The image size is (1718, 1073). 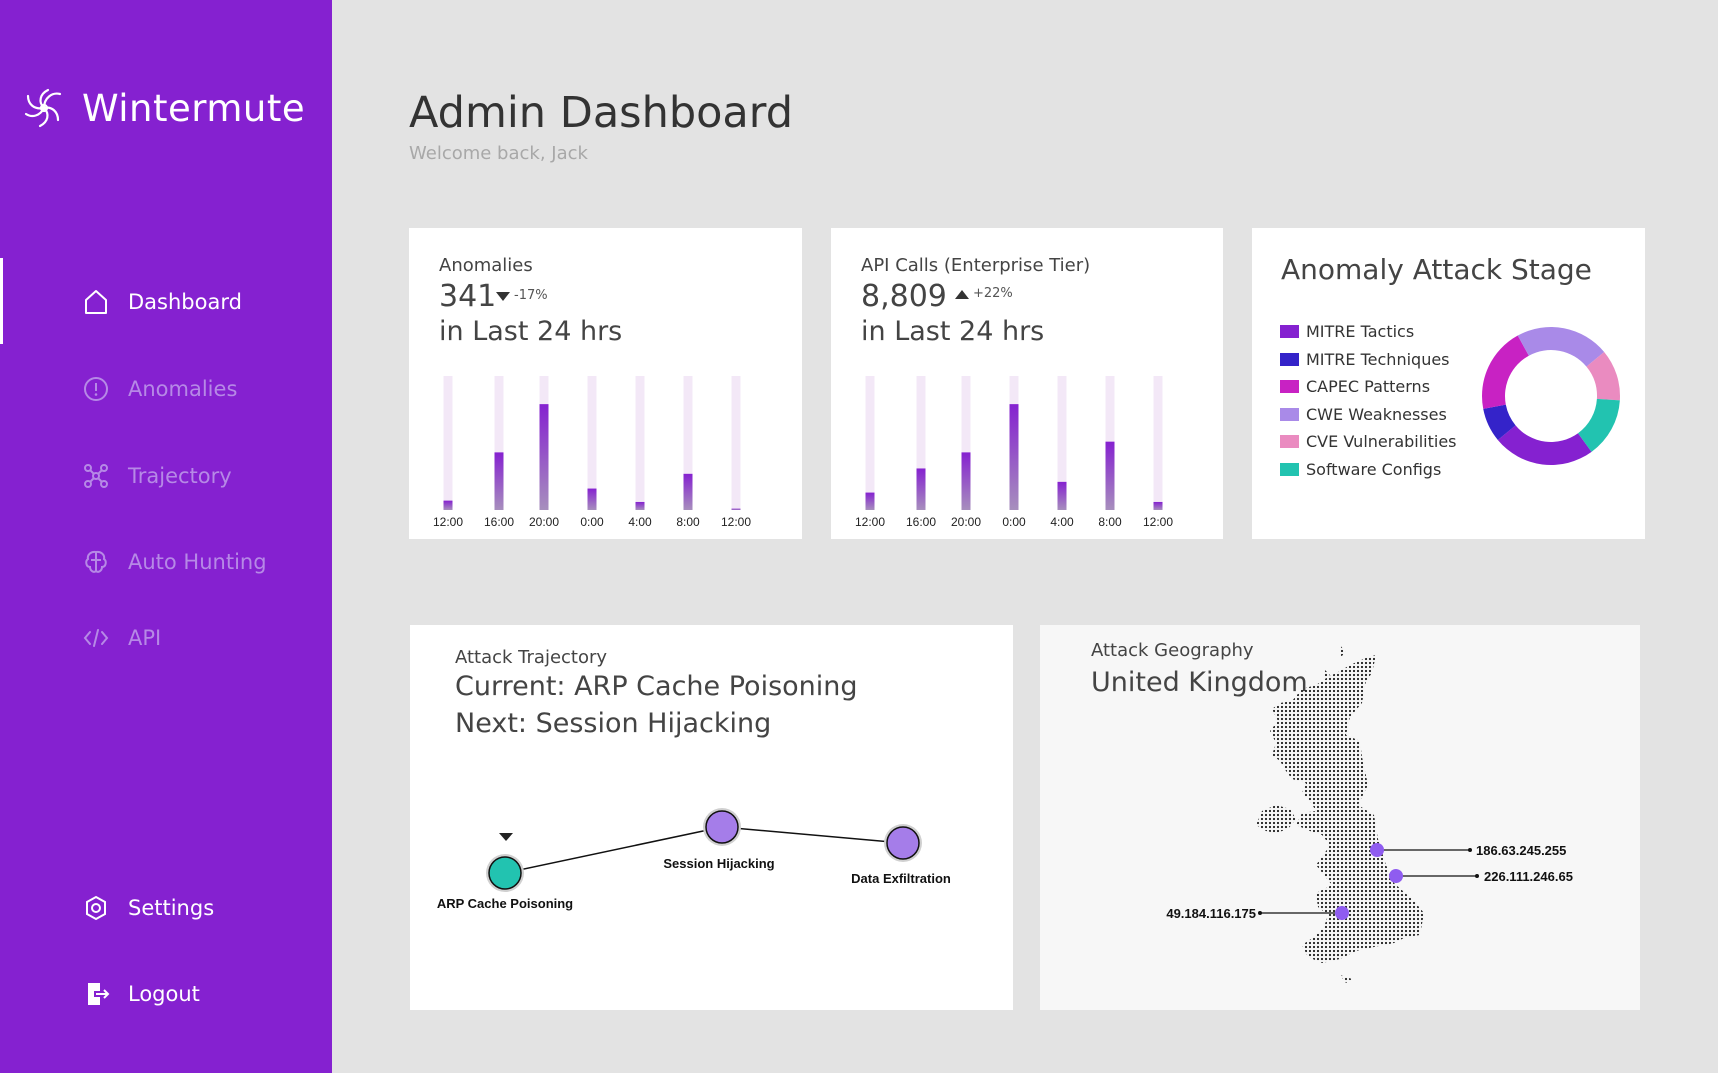 I want to click on nav-label-api: API, so click(x=145, y=638).